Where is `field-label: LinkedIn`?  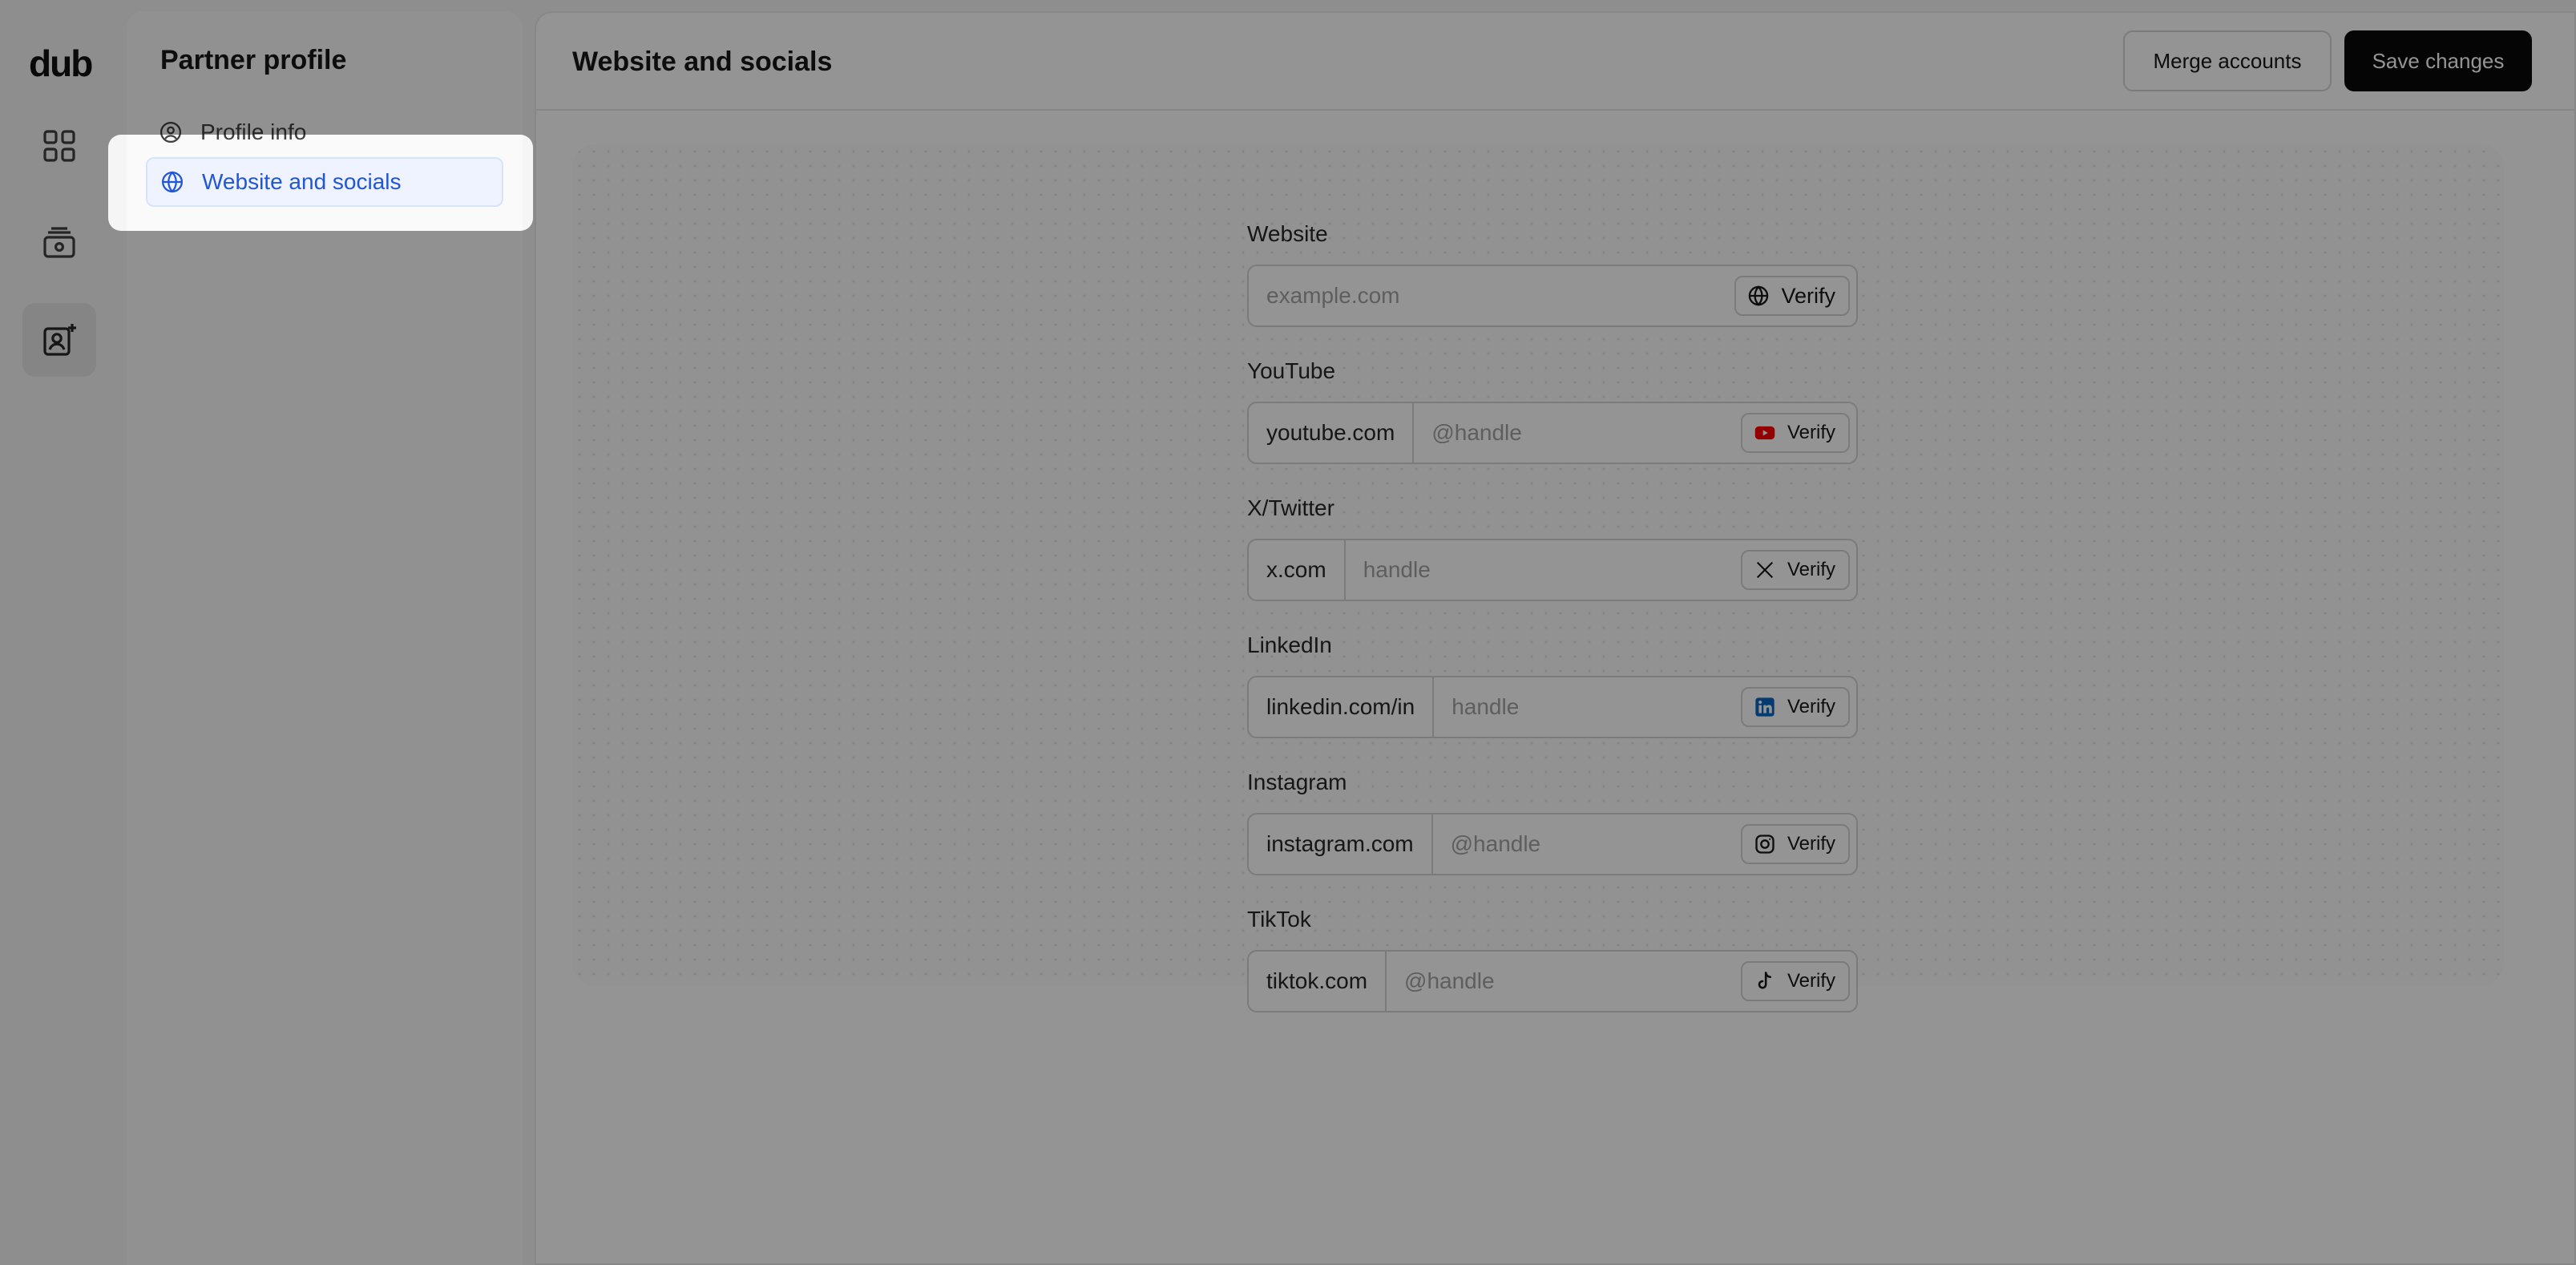 field-label: LinkedIn is located at coordinates (1289, 644).